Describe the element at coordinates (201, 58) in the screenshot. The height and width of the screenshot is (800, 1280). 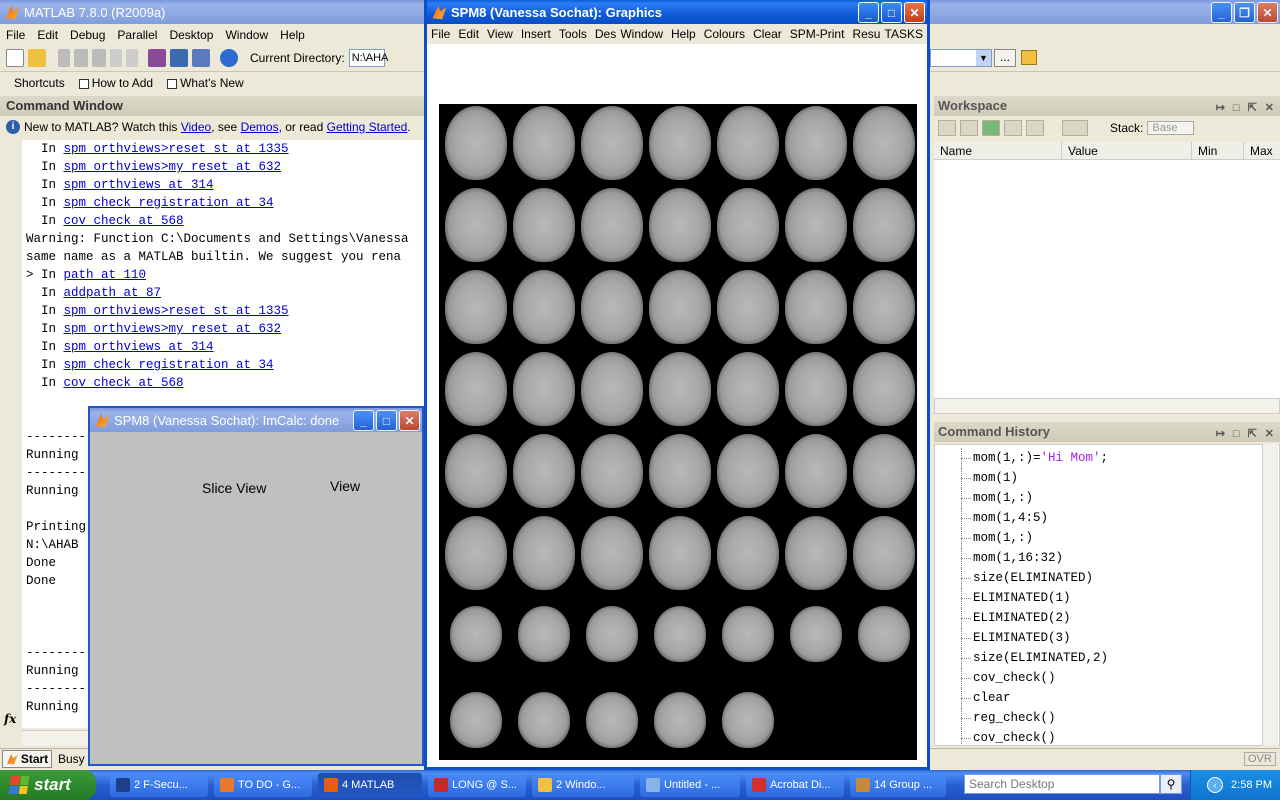
I see `profiler-icon` at that location.